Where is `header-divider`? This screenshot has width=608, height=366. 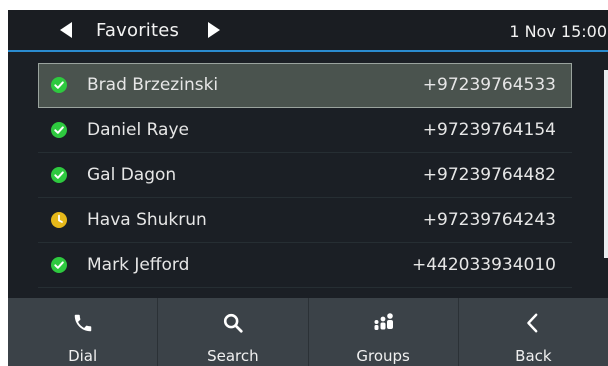
header-divider is located at coordinates (308, 51).